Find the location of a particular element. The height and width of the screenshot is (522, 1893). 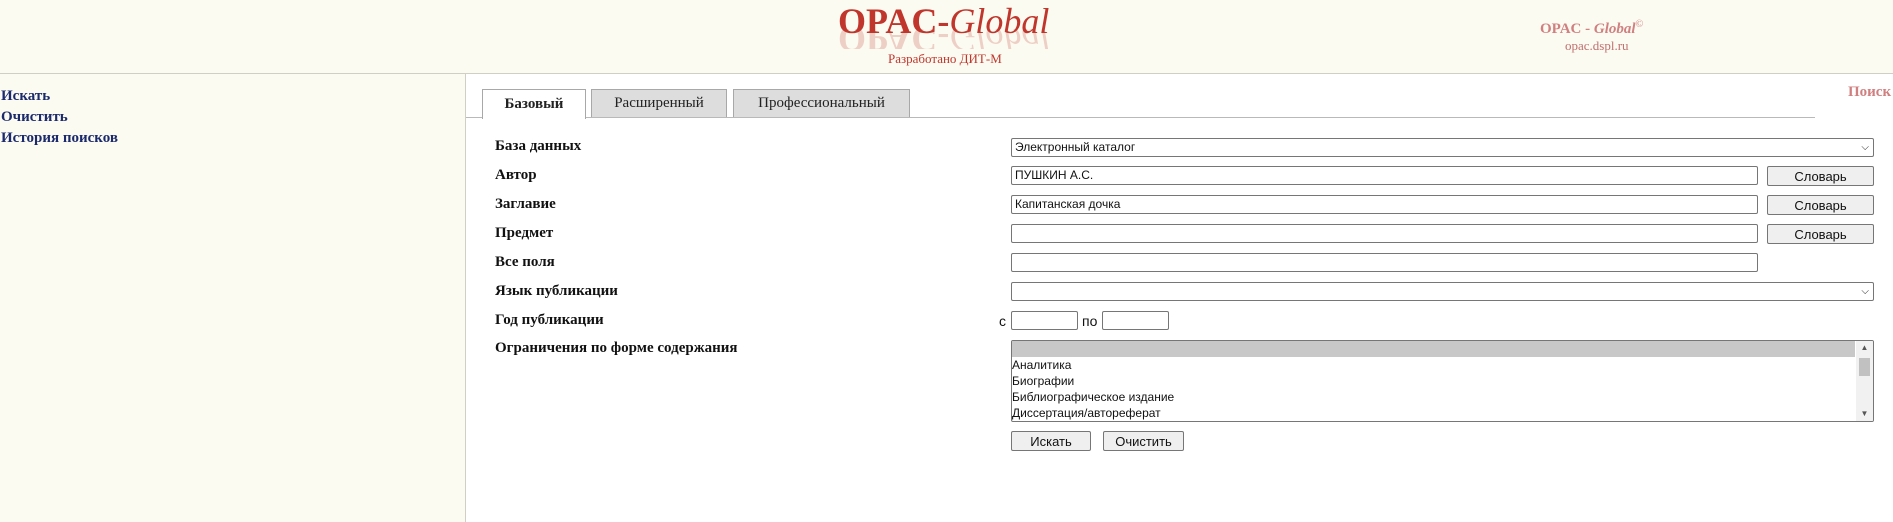

listbox-option: Биографии is located at coordinates (1043, 381).